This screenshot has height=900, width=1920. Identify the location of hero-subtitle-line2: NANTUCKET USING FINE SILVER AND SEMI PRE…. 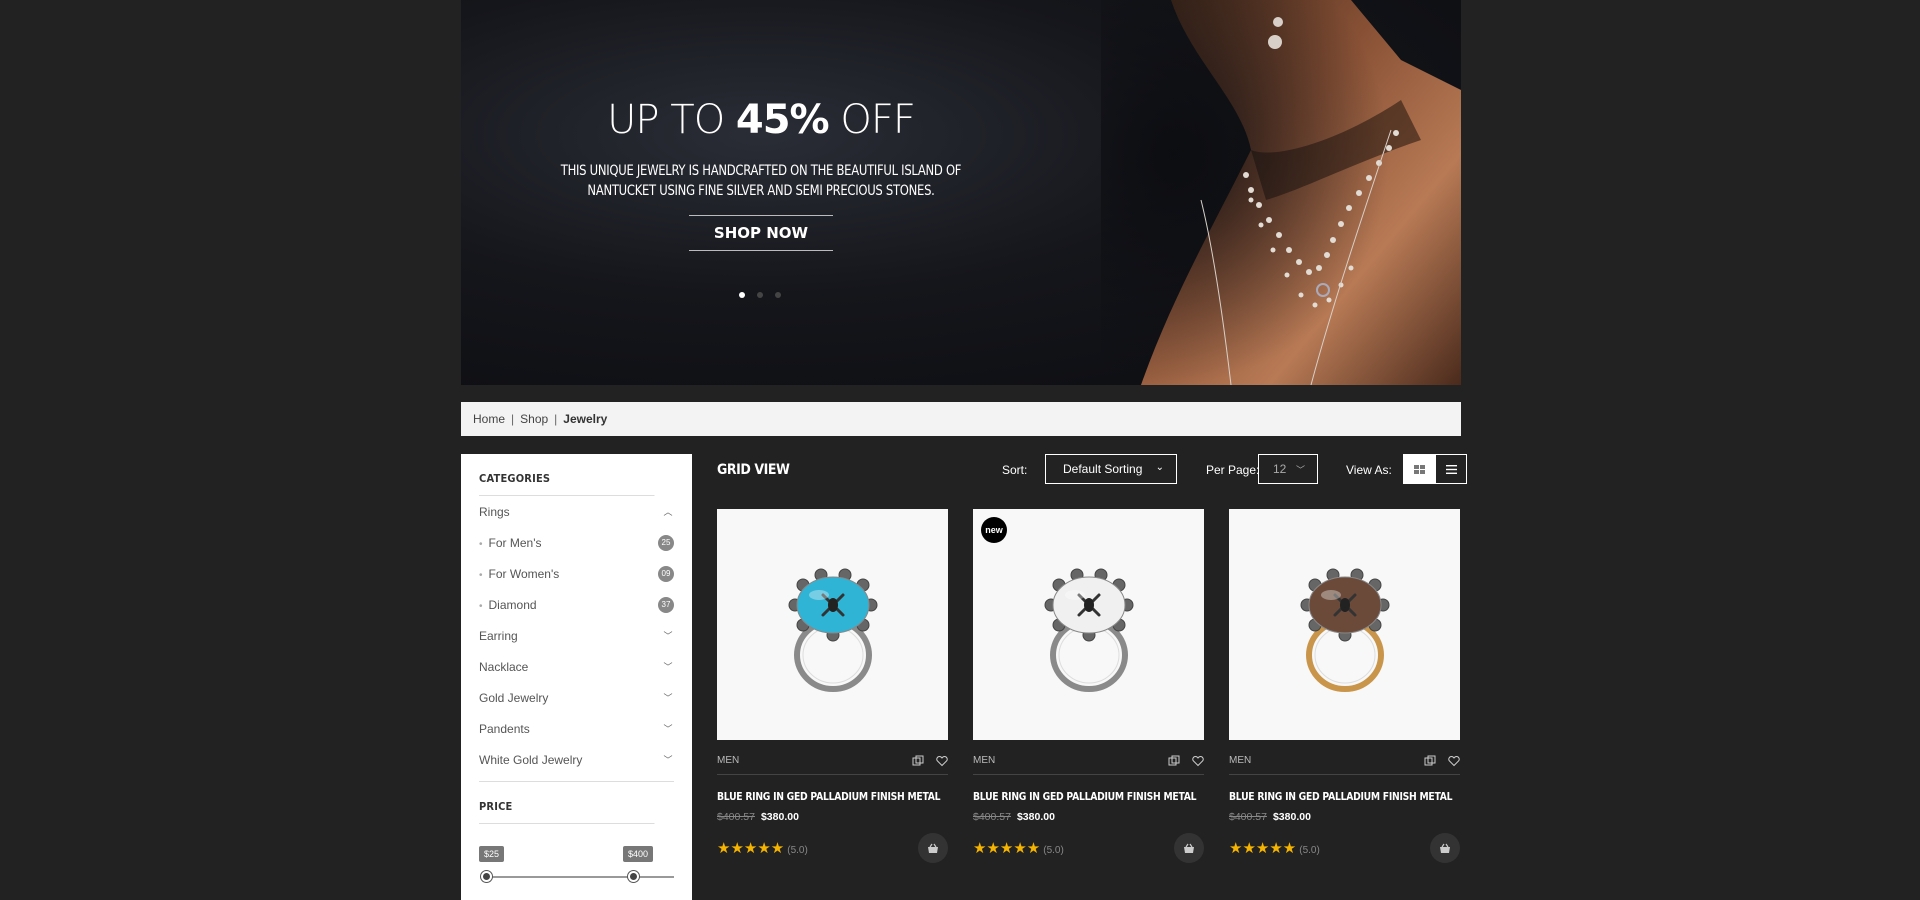
(761, 191).